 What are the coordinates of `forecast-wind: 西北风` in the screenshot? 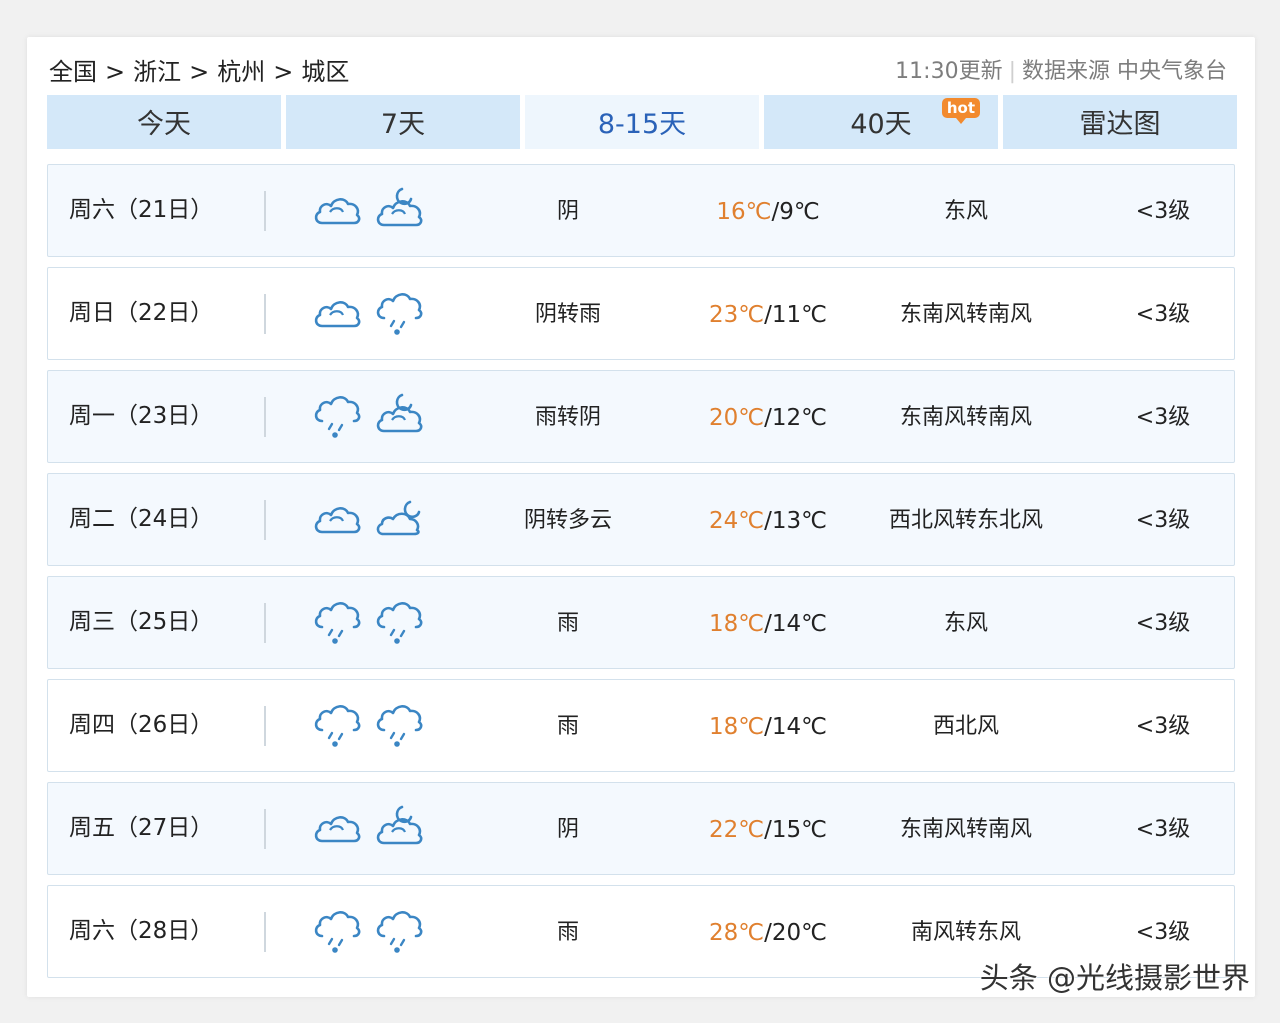 It's located at (965, 726).